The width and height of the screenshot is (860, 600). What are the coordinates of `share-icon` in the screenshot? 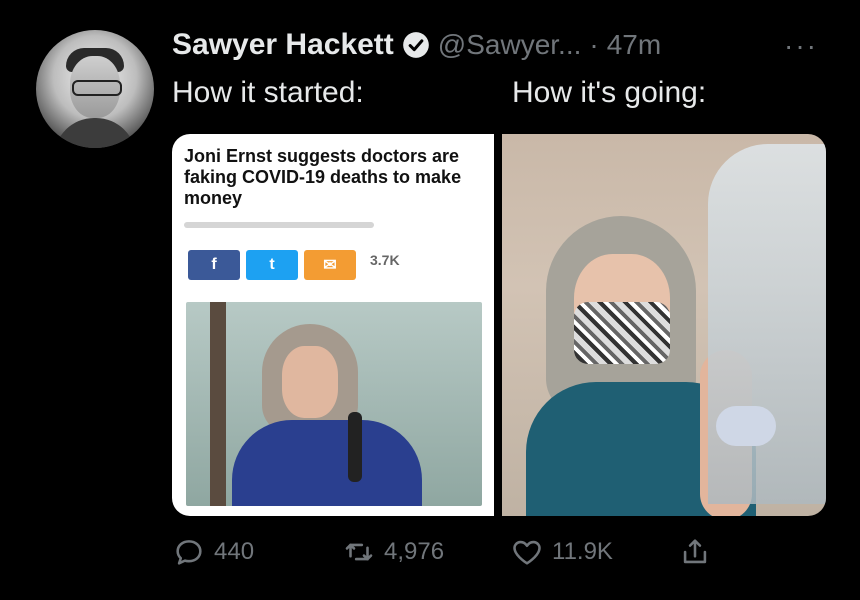 It's located at (695, 551).